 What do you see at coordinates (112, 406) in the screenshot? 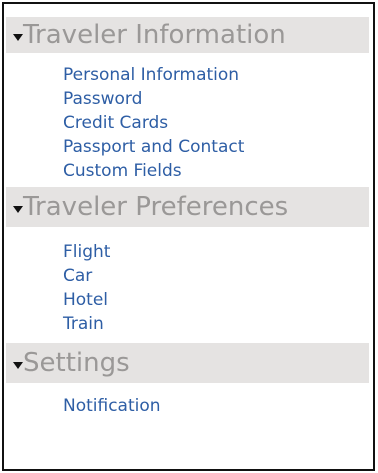
I see `menu-item-notification: Notification` at bounding box center [112, 406].